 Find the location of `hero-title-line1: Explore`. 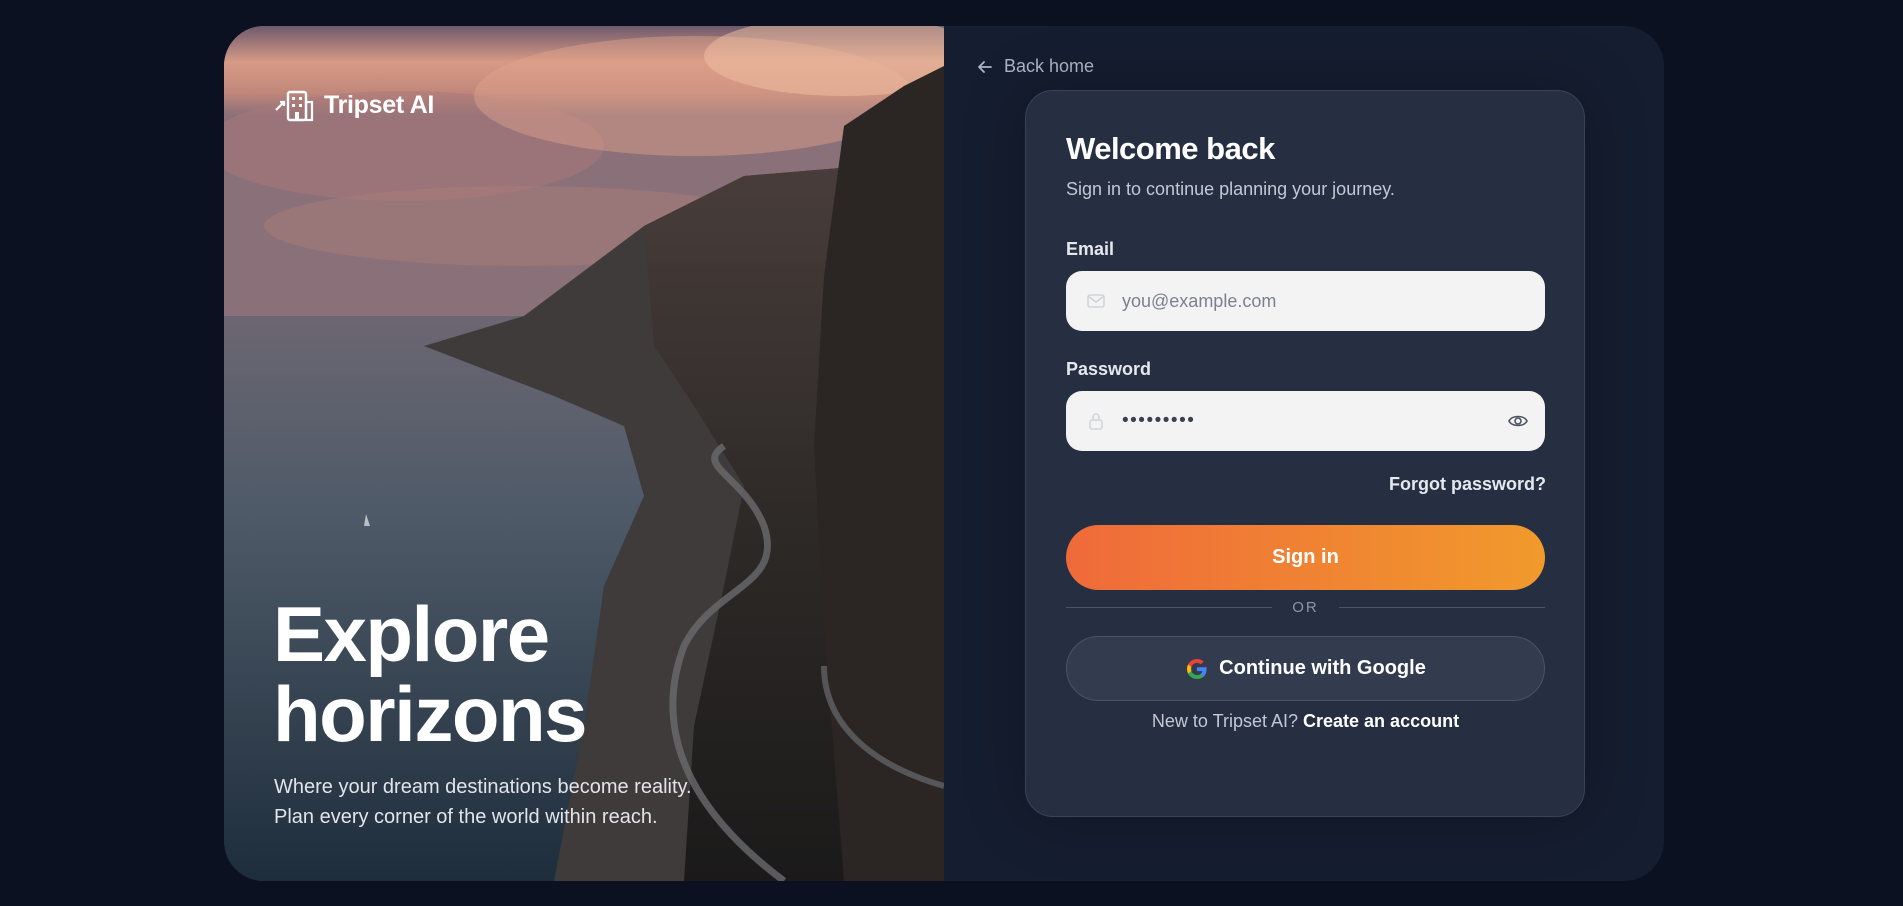

hero-title-line1: Explore is located at coordinates (411, 634).